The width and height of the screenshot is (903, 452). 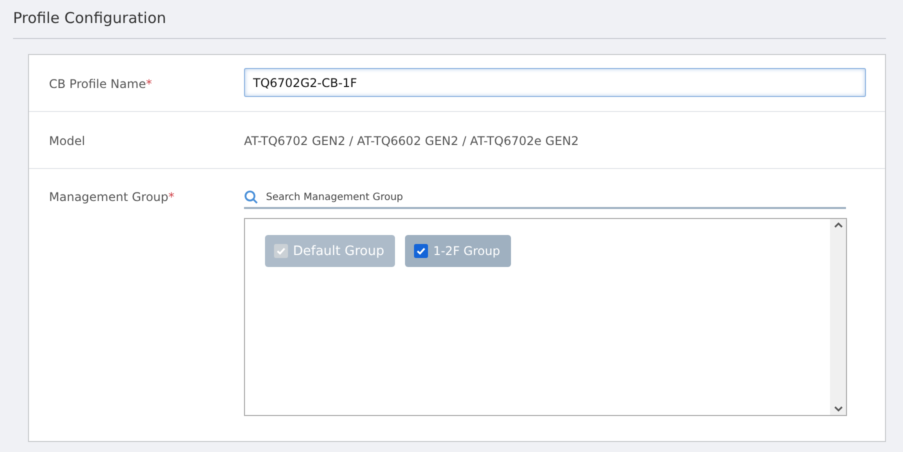 I want to click on checkbox, so click(x=421, y=251).